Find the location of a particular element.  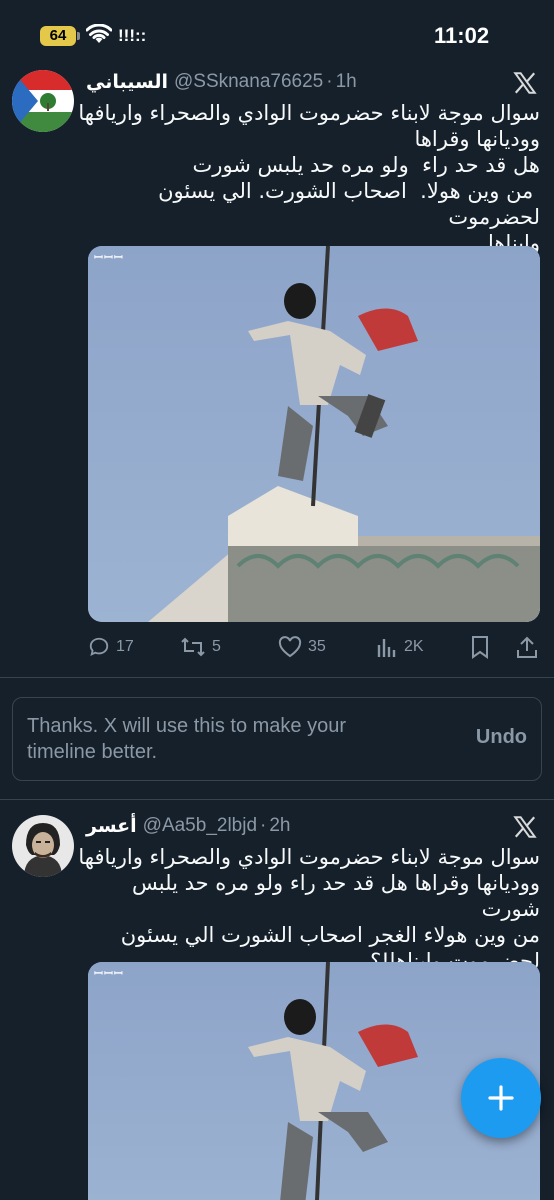

tweet-header: السيباني @SSknana76625 · 1h is located at coordinates (293, 82).